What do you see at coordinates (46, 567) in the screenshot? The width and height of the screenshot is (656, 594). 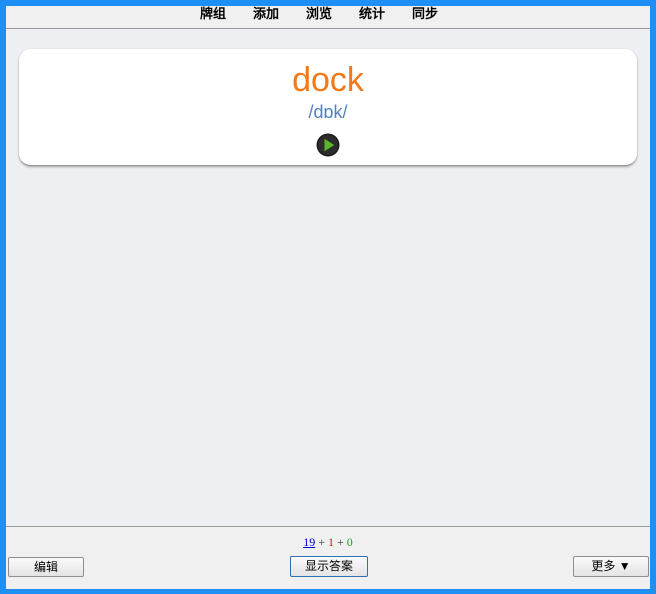 I see `edit-button: 编辑` at bounding box center [46, 567].